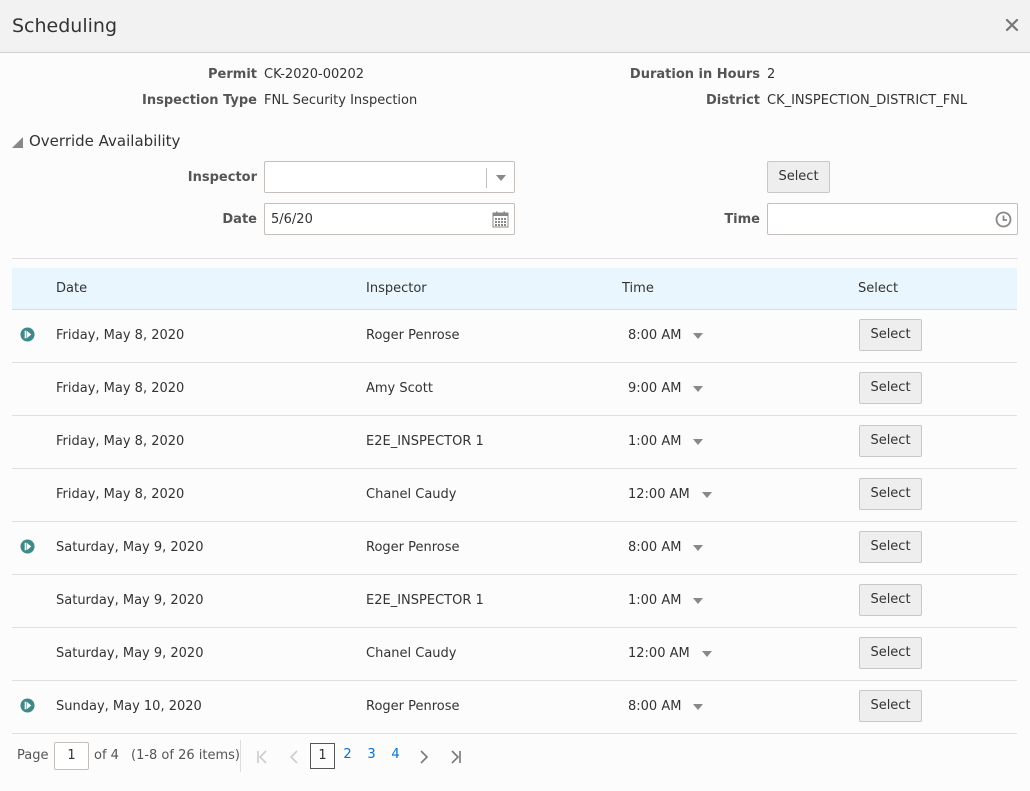 This screenshot has width=1030, height=791. Describe the element at coordinates (655, 388) in the screenshot. I see `row-time: 9:00 AM` at that location.